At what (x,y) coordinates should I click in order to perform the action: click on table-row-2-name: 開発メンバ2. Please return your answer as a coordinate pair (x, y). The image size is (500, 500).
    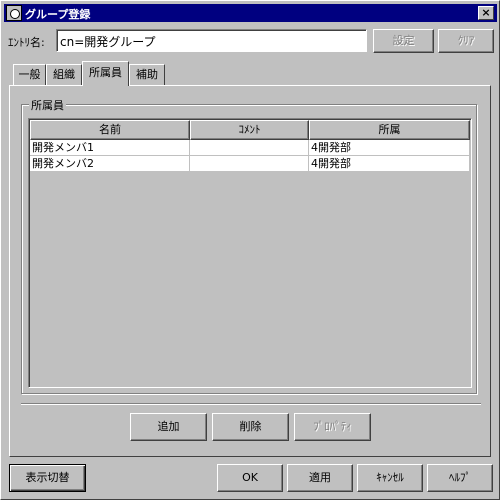
    Looking at the image, I should click on (110, 164).